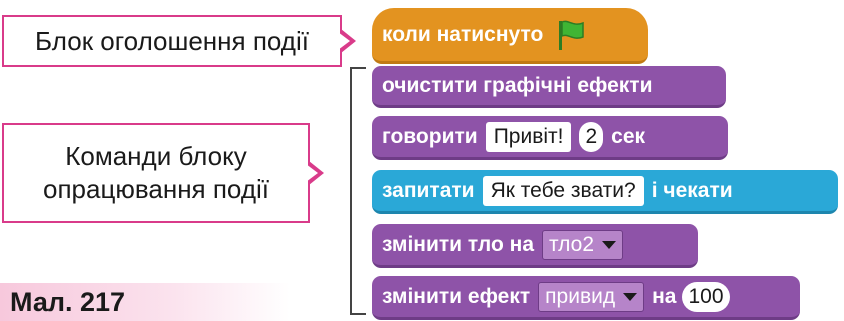 The width and height of the screenshot is (844, 321). What do you see at coordinates (456, 296) in the screenshot?
I see `change-effect-label: змінити ефект` at bounding box center [456, 296].